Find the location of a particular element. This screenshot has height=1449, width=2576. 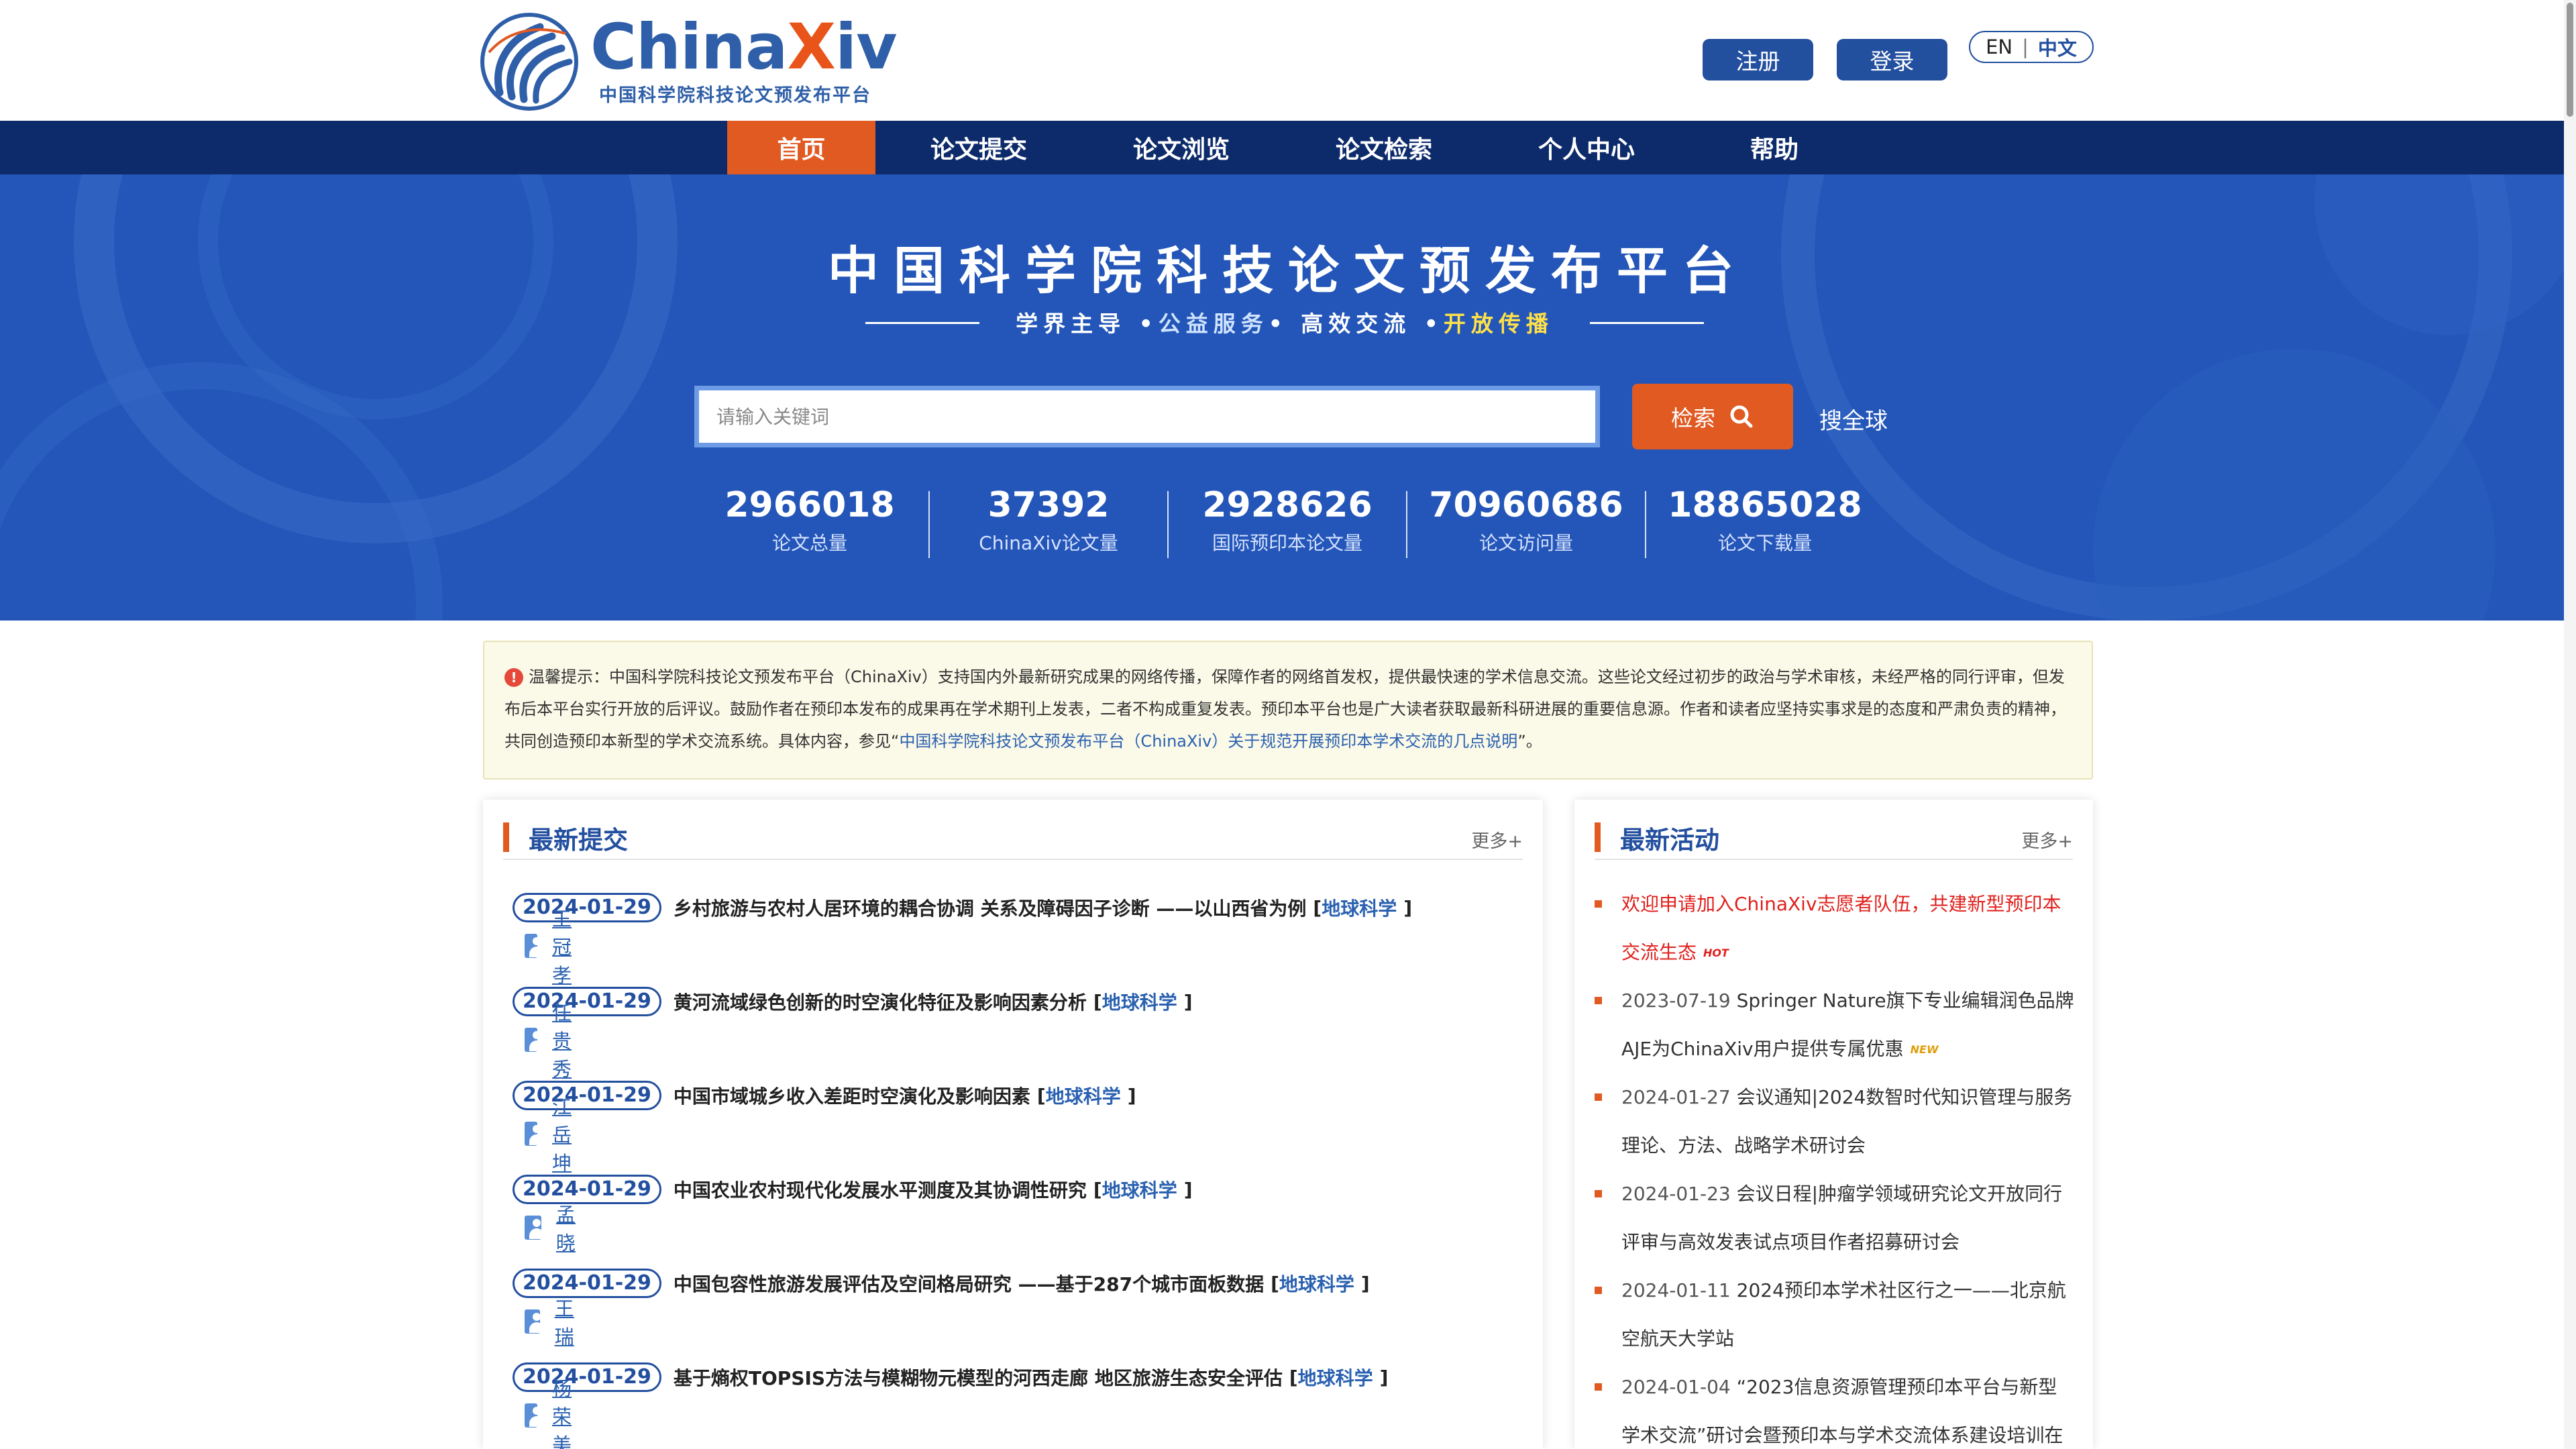

stat-total: 2966018 论文总量 is located at coordinates (809, 520).